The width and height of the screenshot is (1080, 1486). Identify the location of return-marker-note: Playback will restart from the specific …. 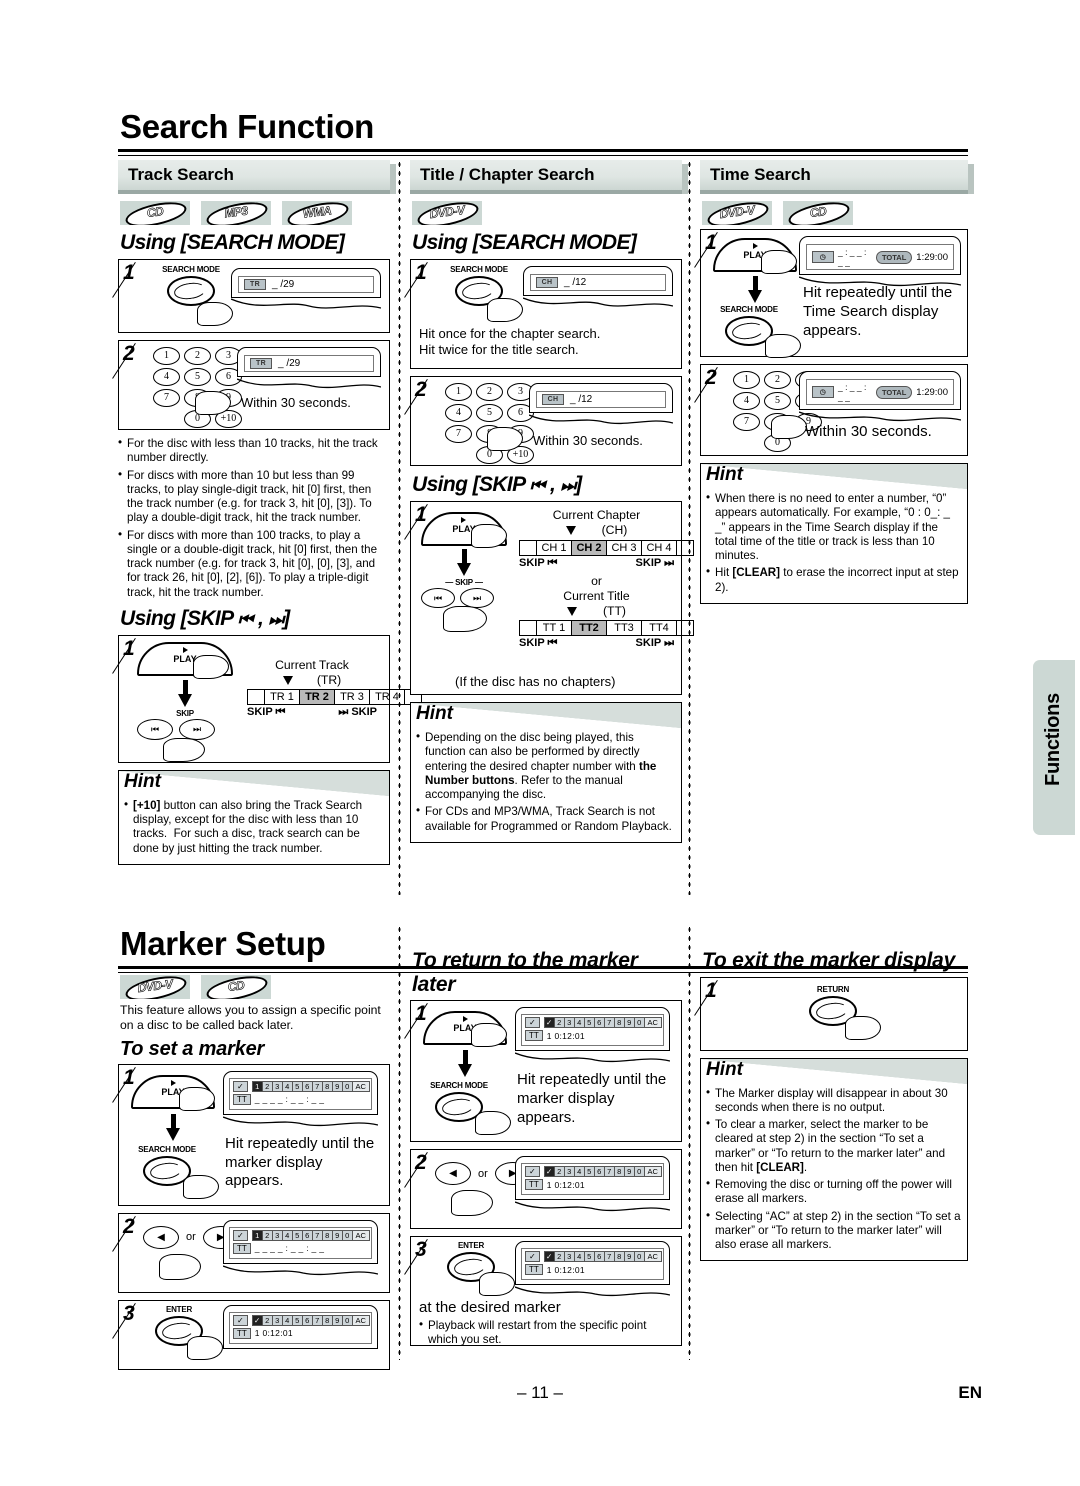
(547, 1333).